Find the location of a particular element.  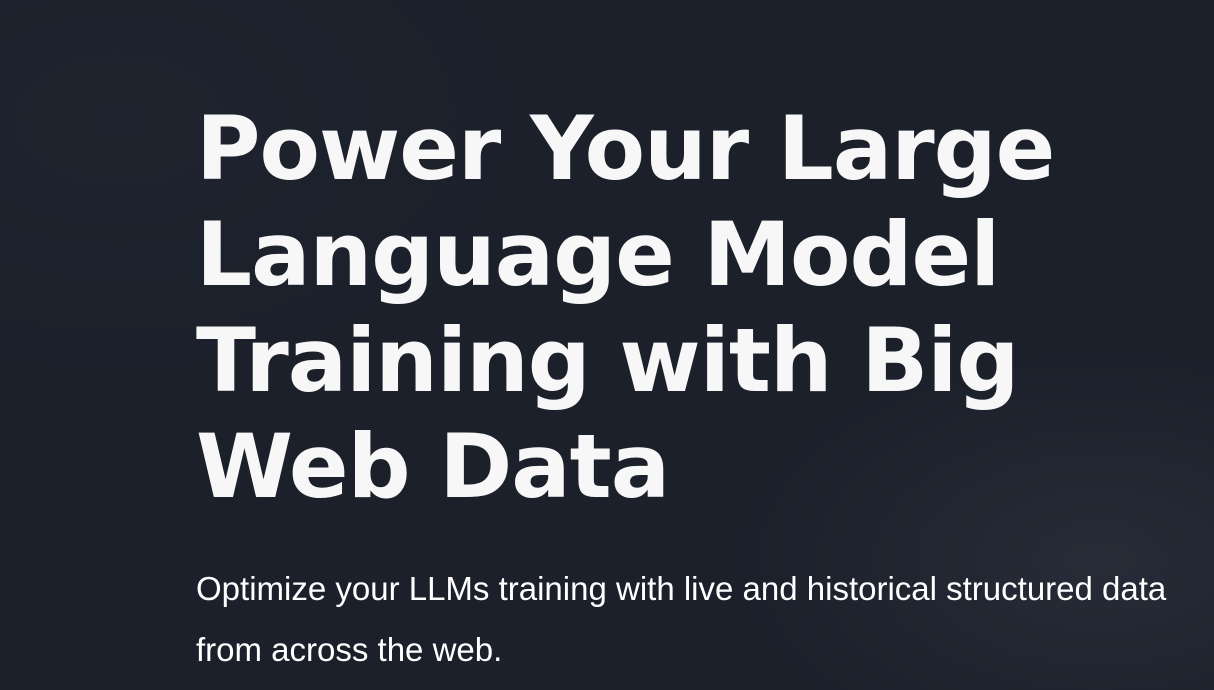

hero-title-line-2: Language Model is located at coordinates (598, 254).